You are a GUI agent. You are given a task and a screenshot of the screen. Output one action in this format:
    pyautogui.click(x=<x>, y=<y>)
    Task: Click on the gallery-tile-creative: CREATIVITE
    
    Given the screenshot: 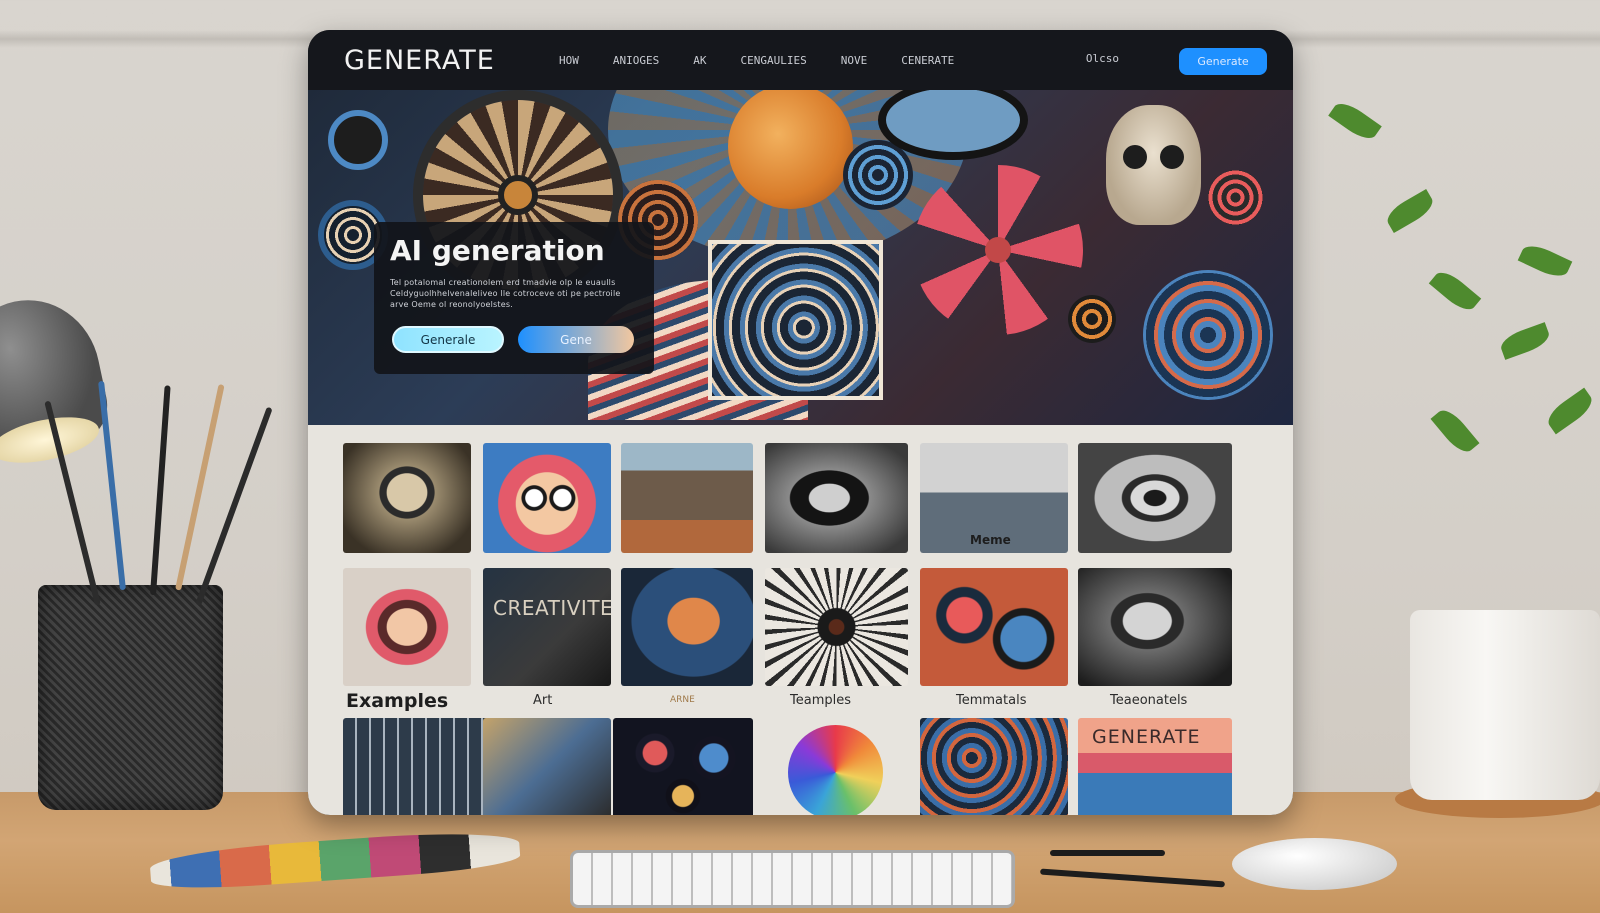 What is the action you would take?
    pyautogui.click(x=547, y=627)
    